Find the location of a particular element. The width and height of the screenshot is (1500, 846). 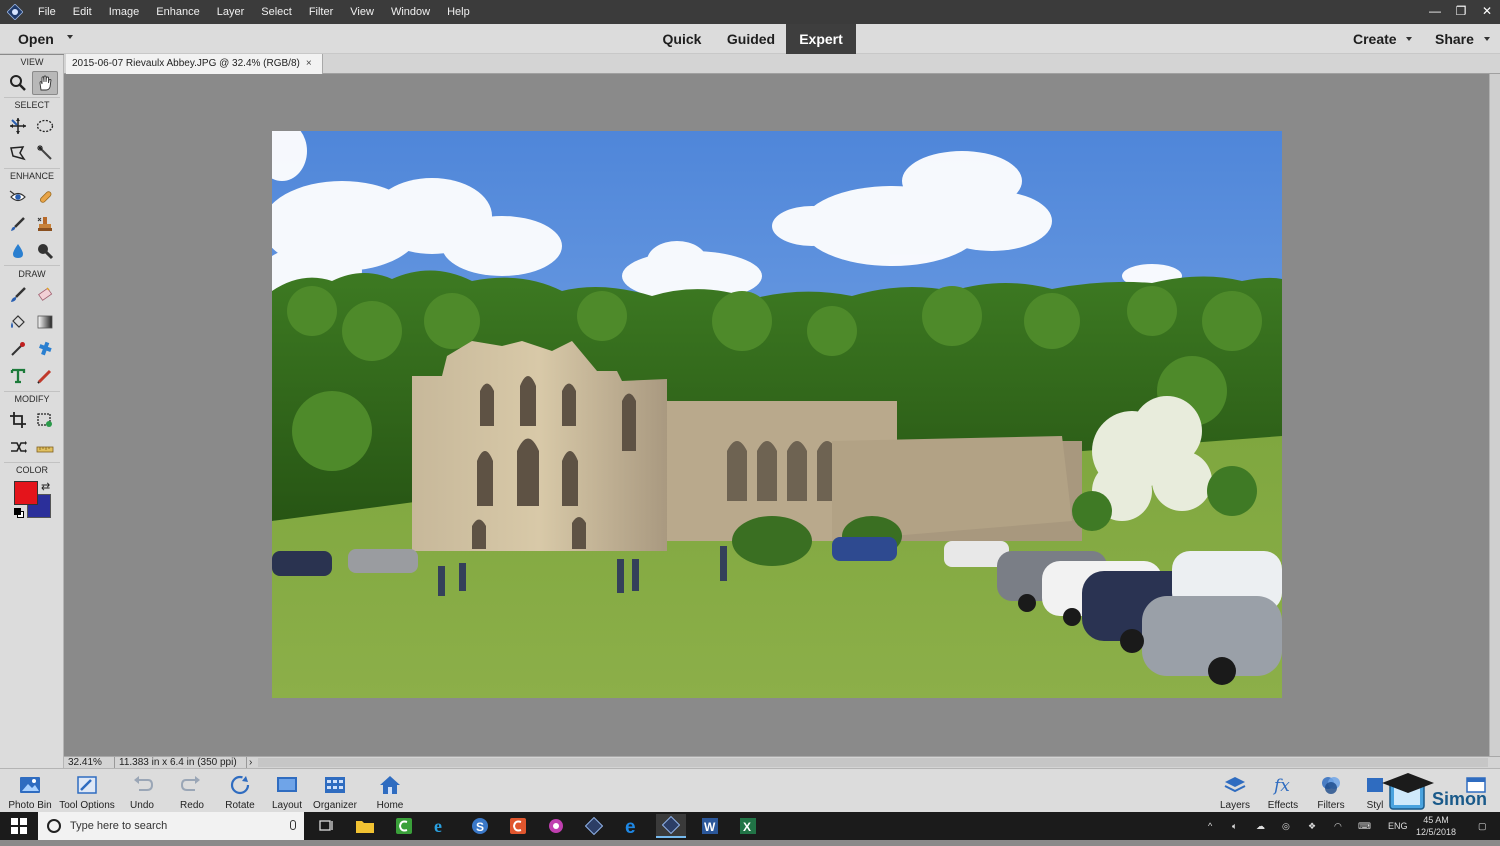

menu-file: File is located at coordinates (47, 12).